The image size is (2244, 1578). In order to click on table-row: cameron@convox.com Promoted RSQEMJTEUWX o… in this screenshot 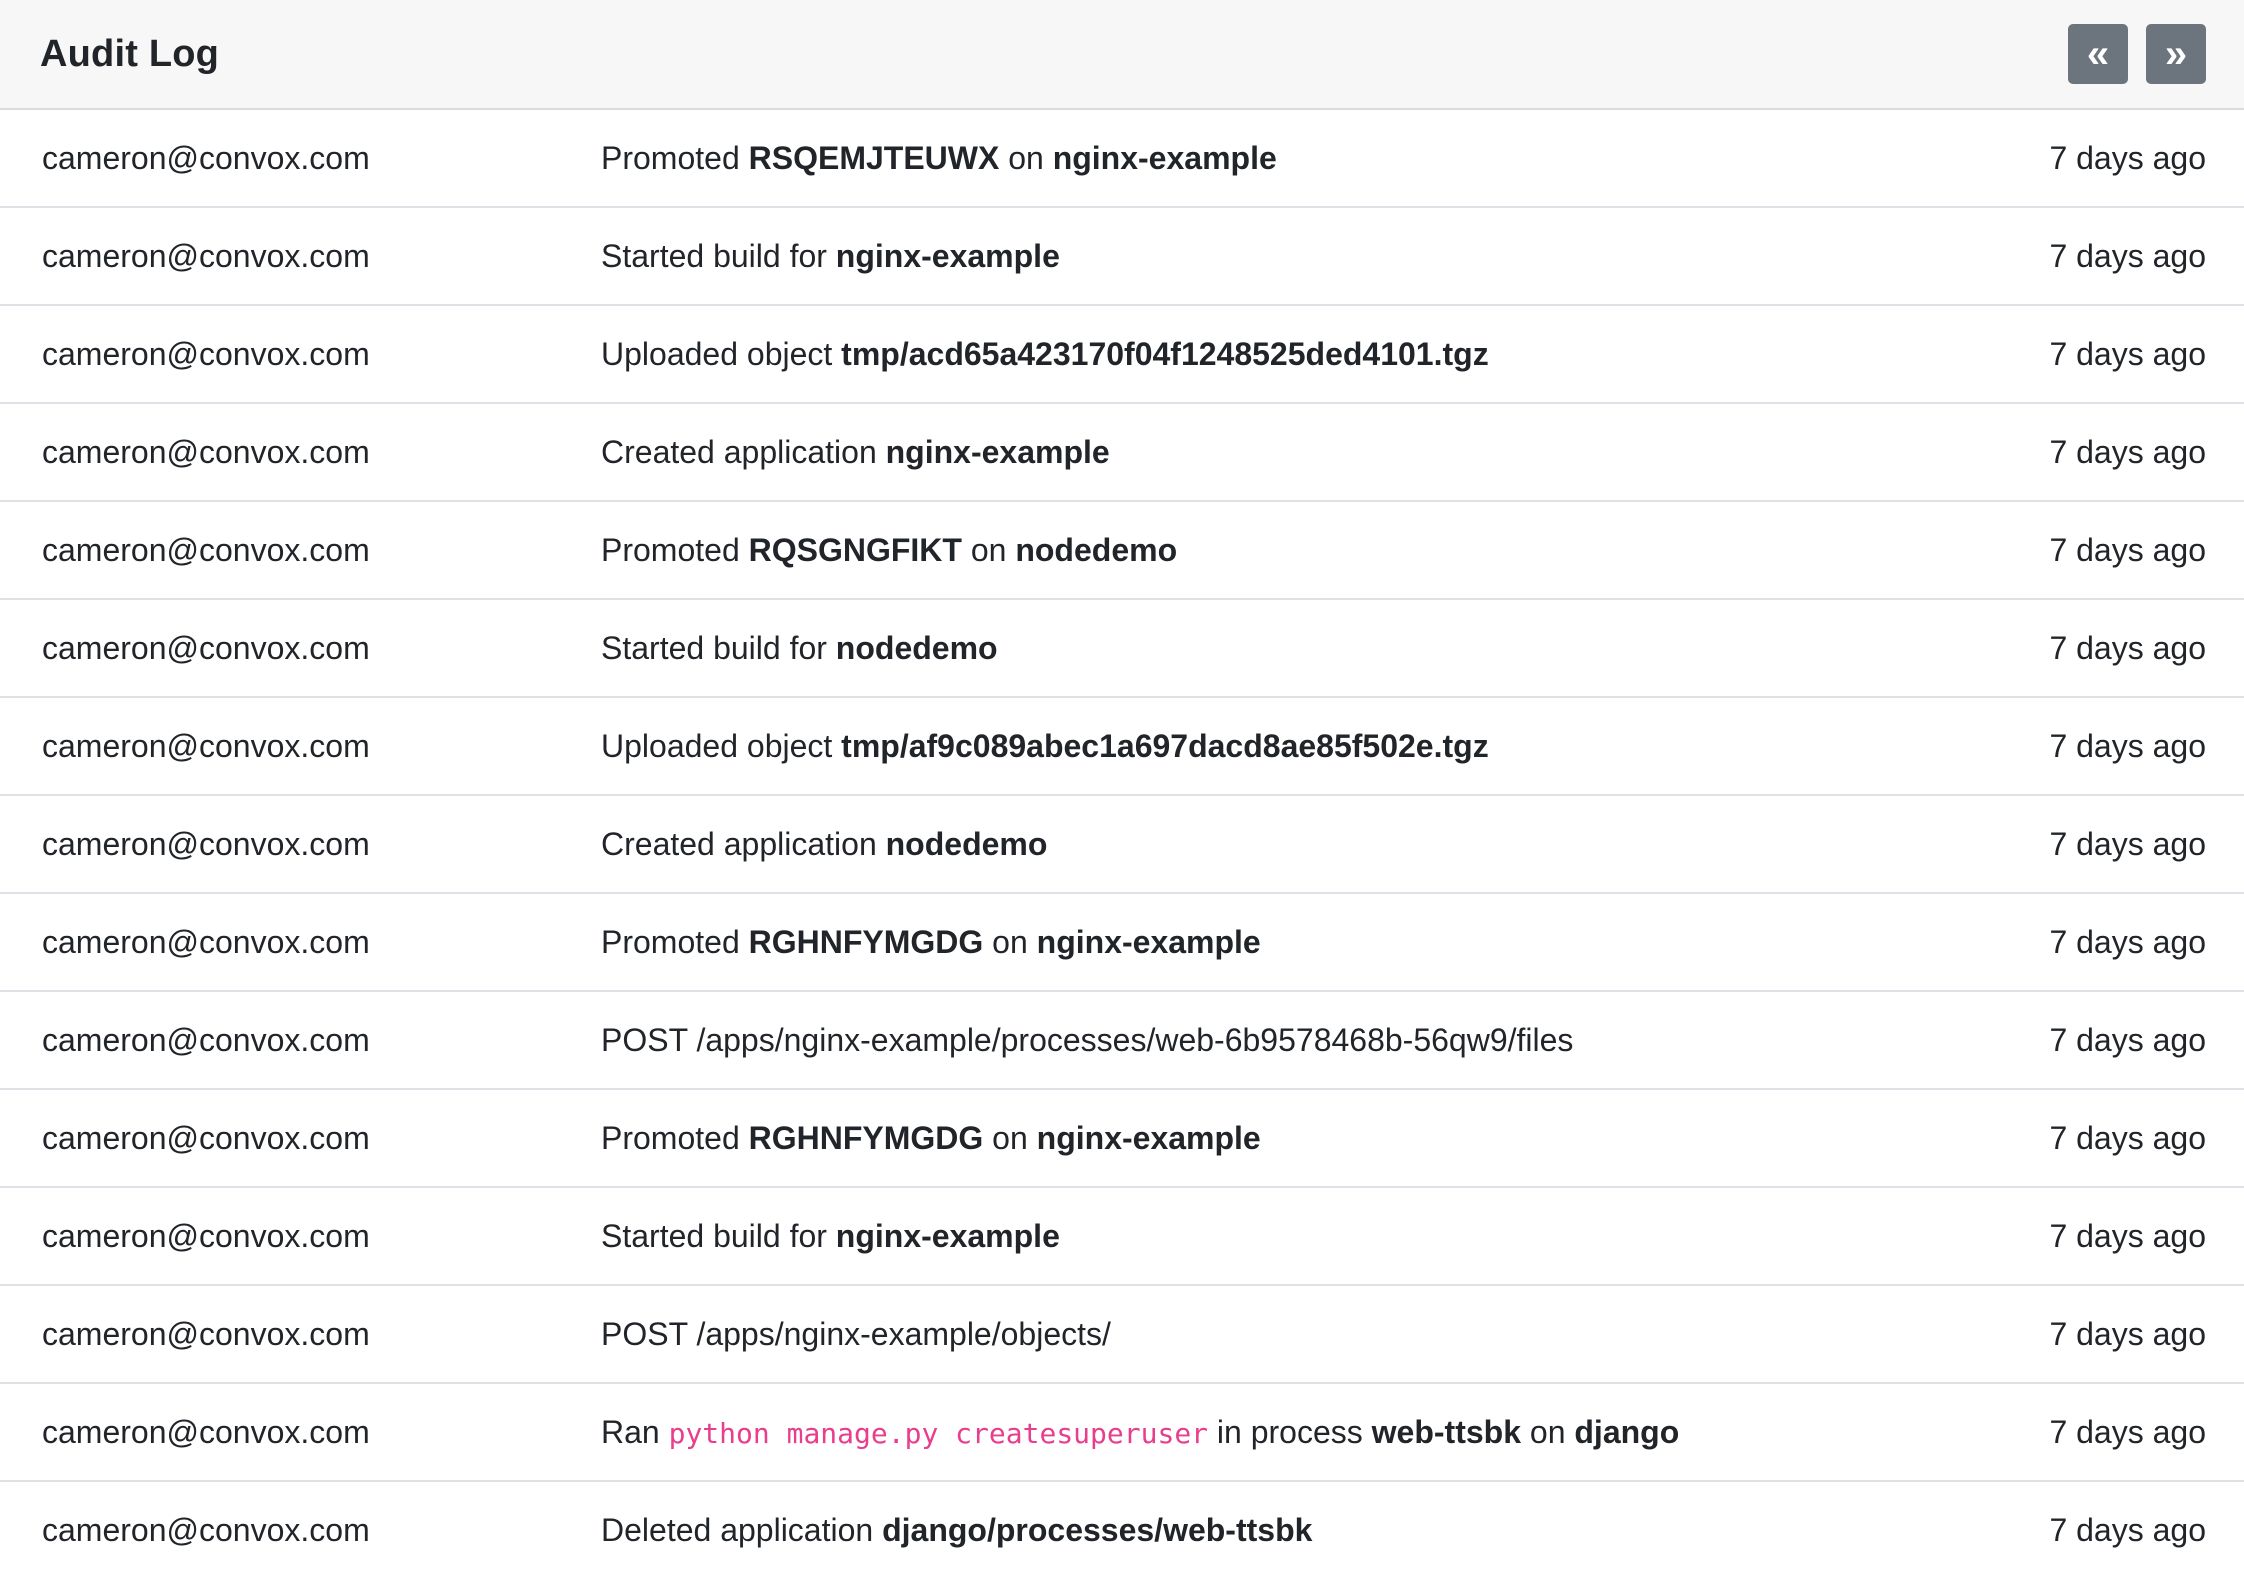, I will do `click(1122, 159)`.